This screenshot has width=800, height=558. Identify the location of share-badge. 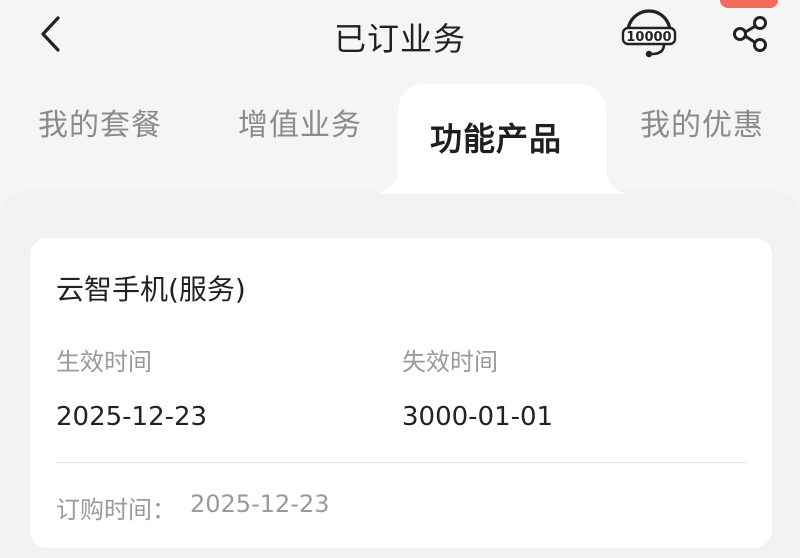
(749, 4).